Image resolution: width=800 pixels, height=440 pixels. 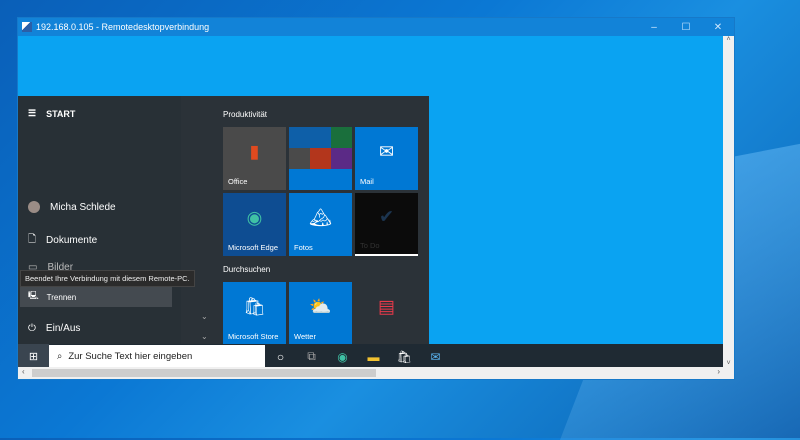 What do you see at coordinates (370, 245) in the screenshot?
I see `tile-label: To Do` at bounding box center [370, 245].